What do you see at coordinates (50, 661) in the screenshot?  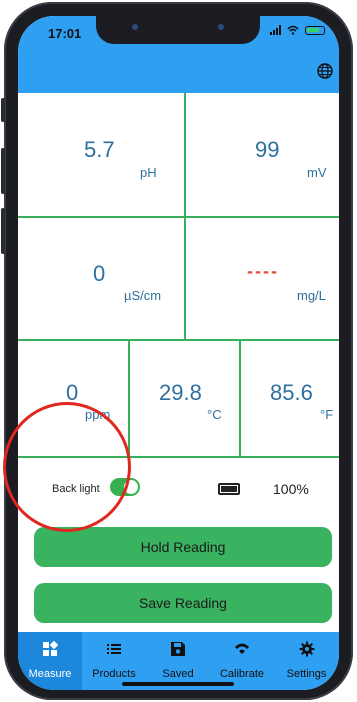 I see `tab-measure: Measure` at bounding box center [50, 661].